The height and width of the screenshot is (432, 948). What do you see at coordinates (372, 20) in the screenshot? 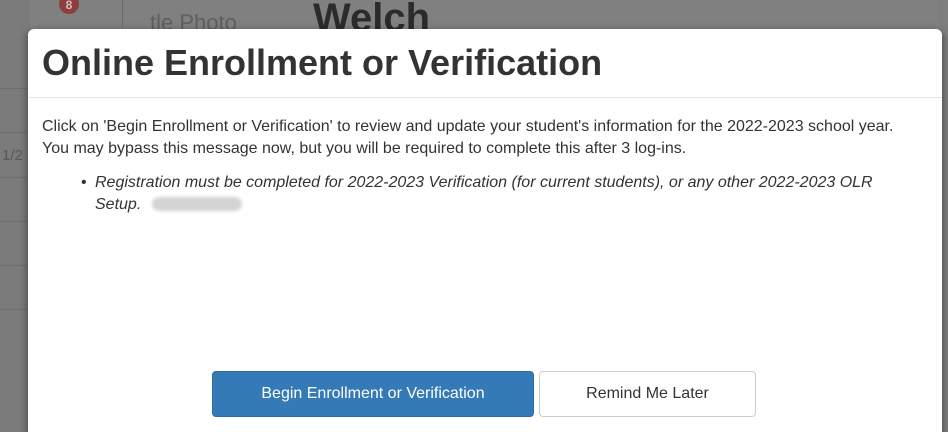
I see `background-heading-large: Welch` at bounding box center [372, 20].